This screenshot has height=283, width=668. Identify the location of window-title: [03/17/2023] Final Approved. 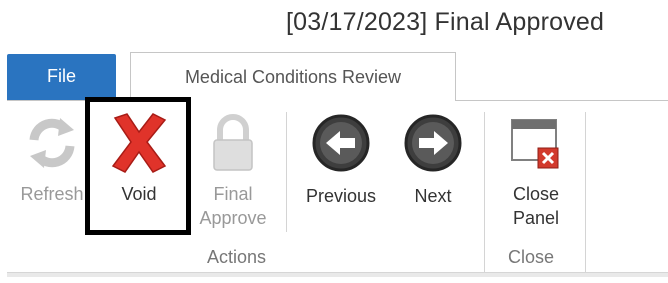
(445, 22).